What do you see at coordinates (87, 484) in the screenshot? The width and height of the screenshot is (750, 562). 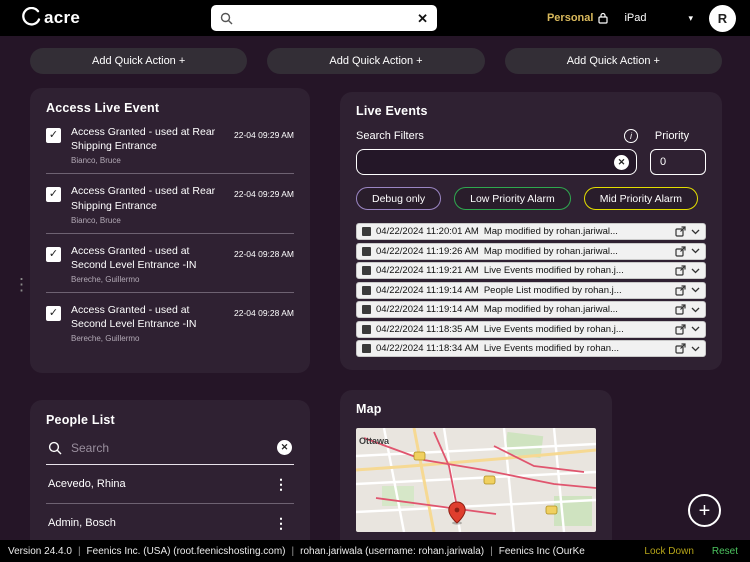 I see `person-name: Acevedo, Rhina` at bounding box center [87, 484].